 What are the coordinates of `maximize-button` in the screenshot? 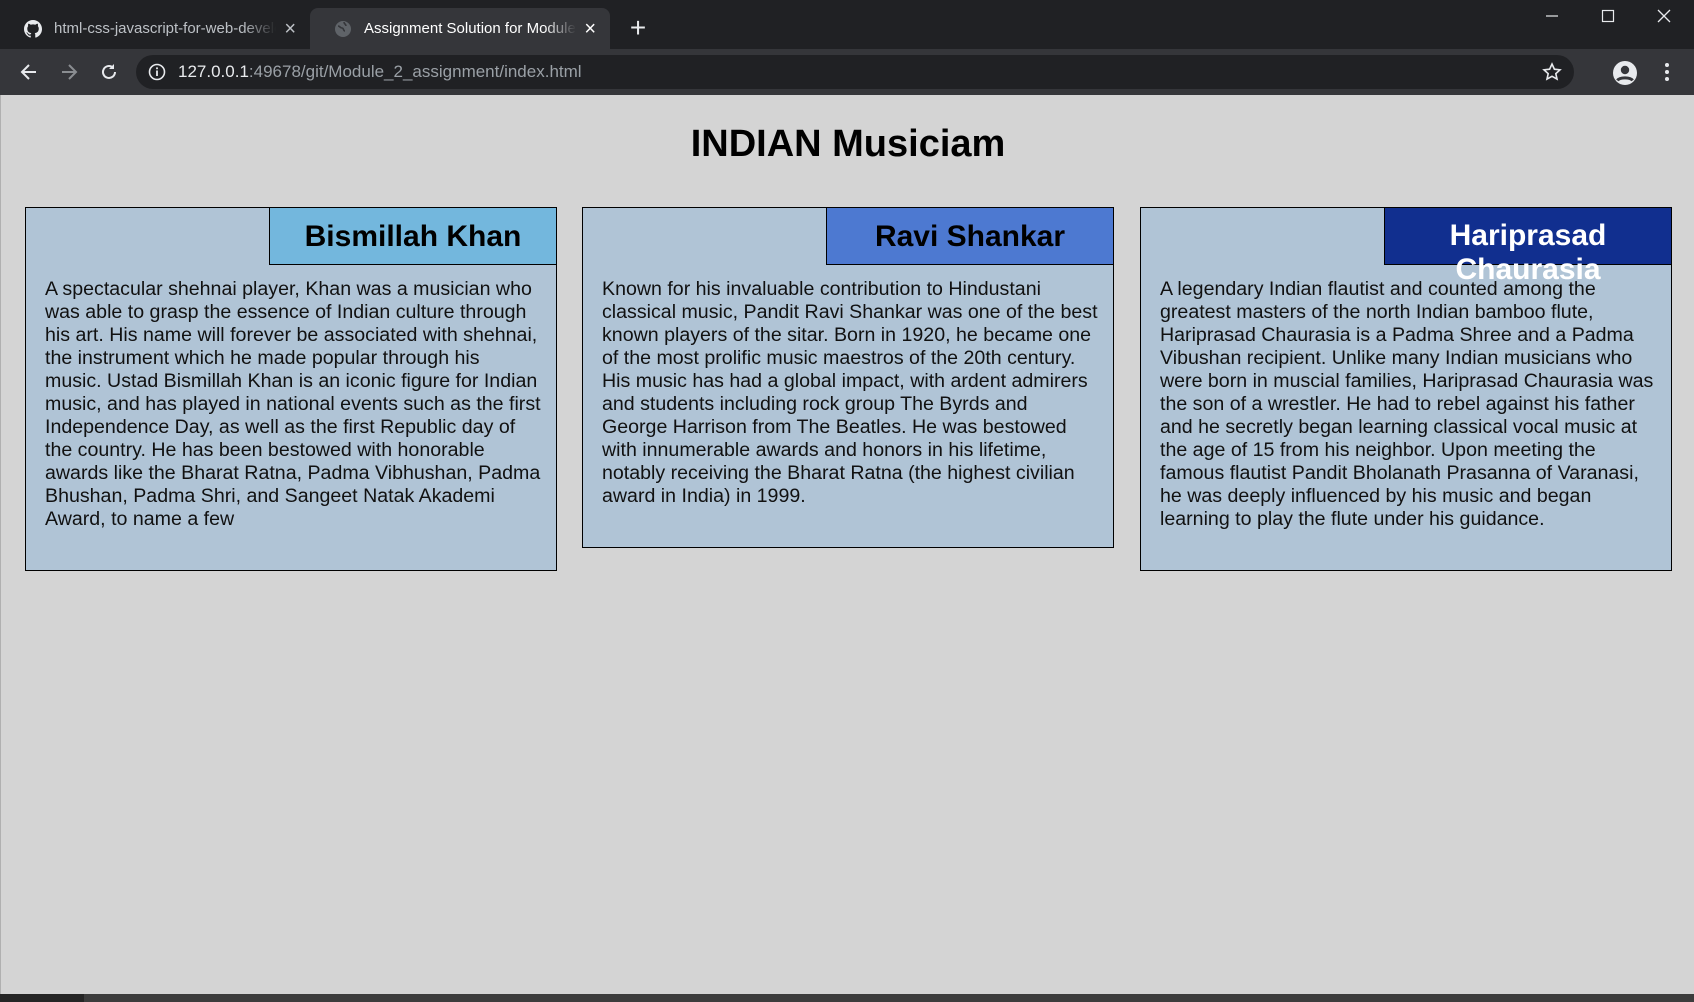 It's located at (1608, 16).